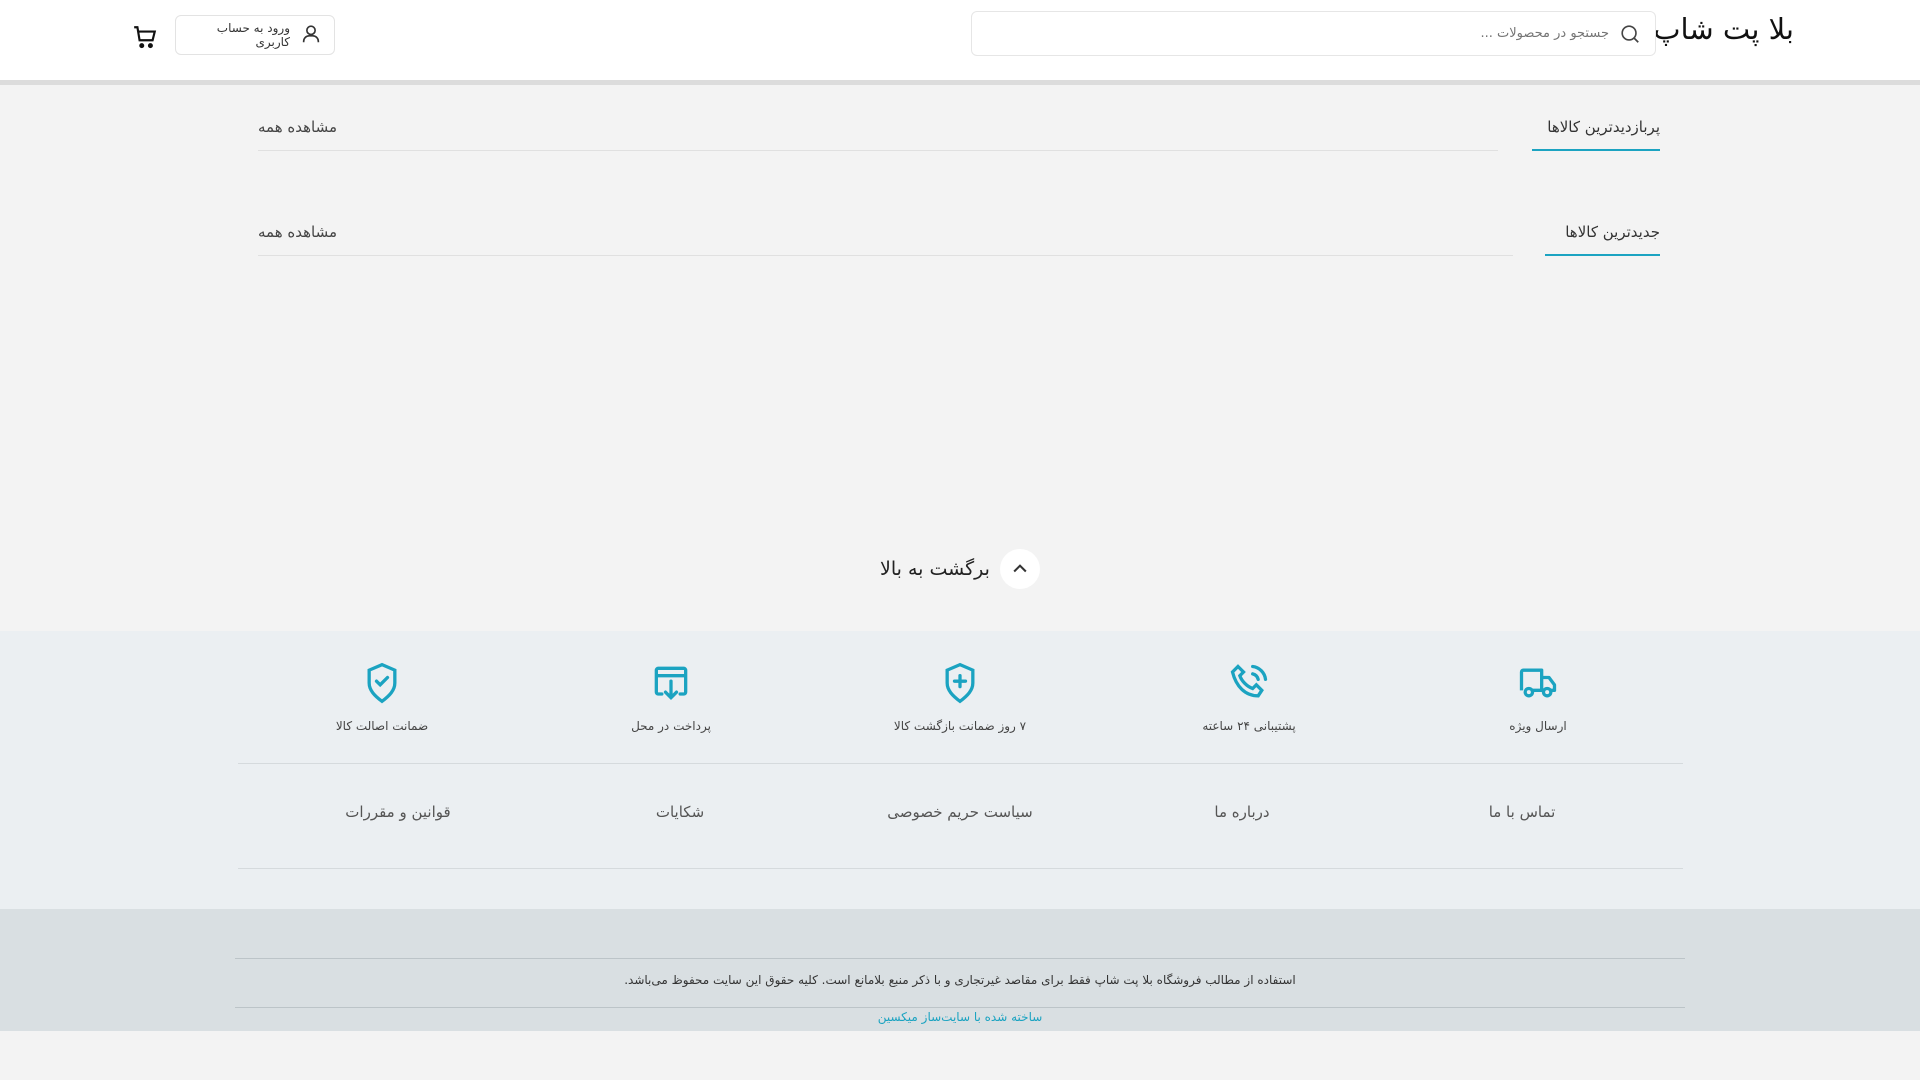 The width and height of the screenshot is (1920, 1080). What do you see at coordinates (960, 82) in the screenshot?
I see `header-divider` at bounding box center [960, 82].